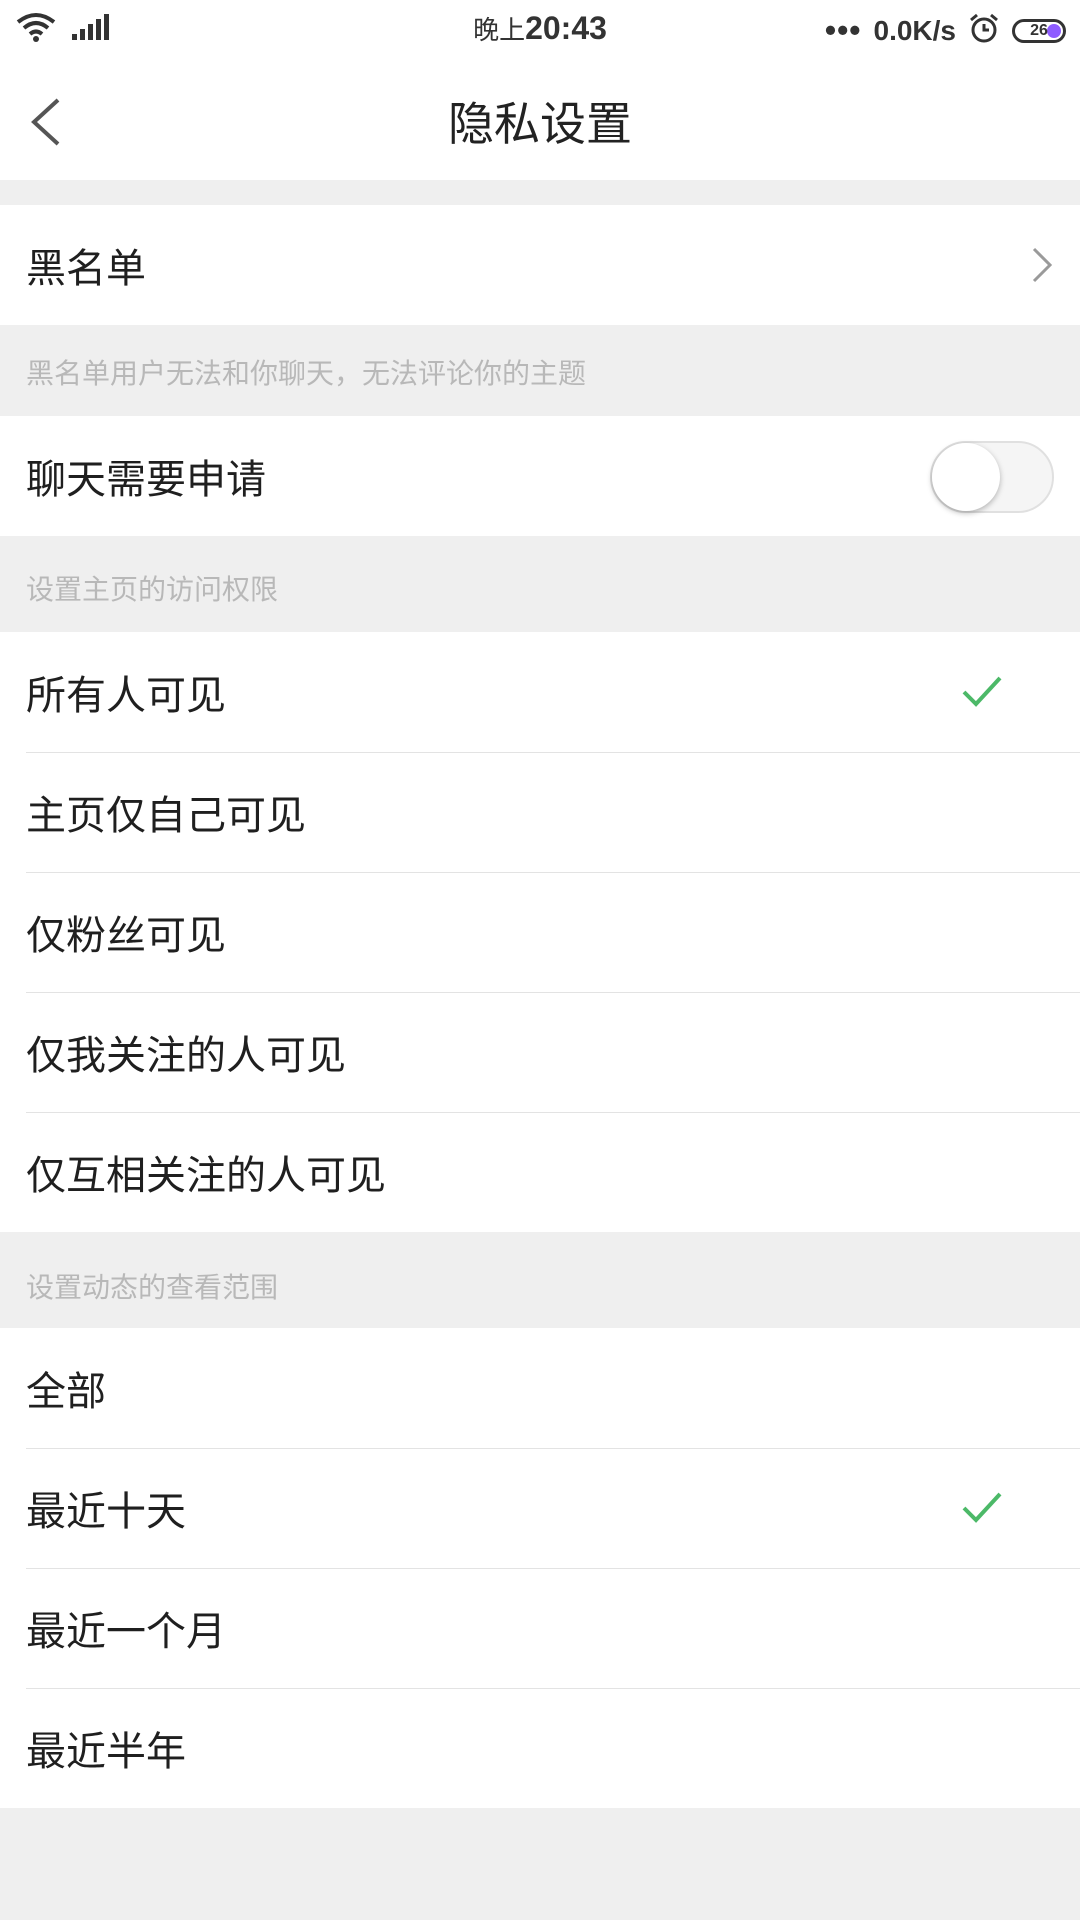  What do you see at coordinates (1042, 265) in the screenshot?
I see `chevron-right-icon` at bounding box center [1042, 265].